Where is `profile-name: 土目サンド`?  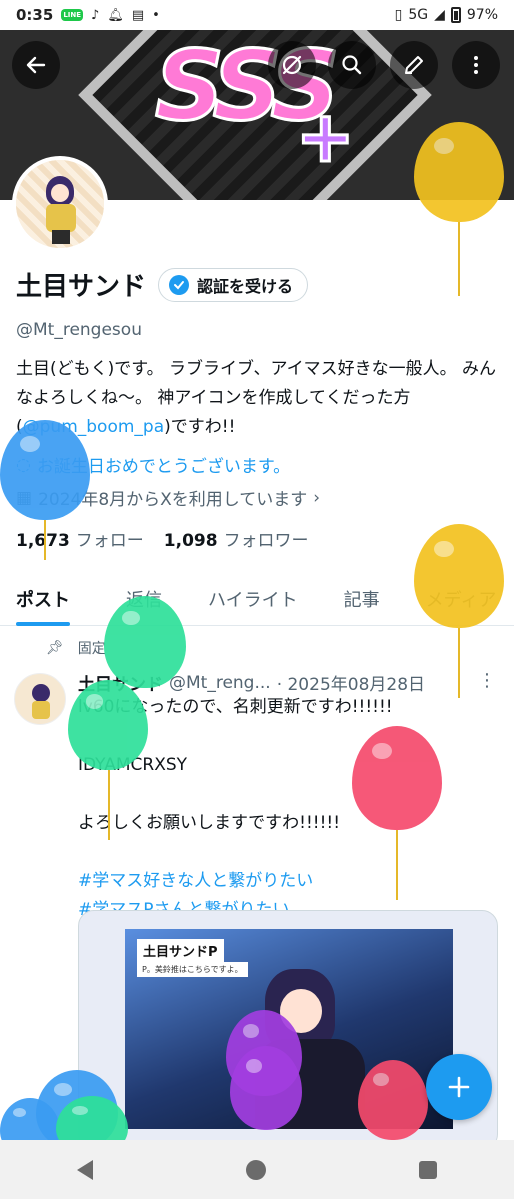 profile-name: 土目サンド is located at coordinates (81, 287).